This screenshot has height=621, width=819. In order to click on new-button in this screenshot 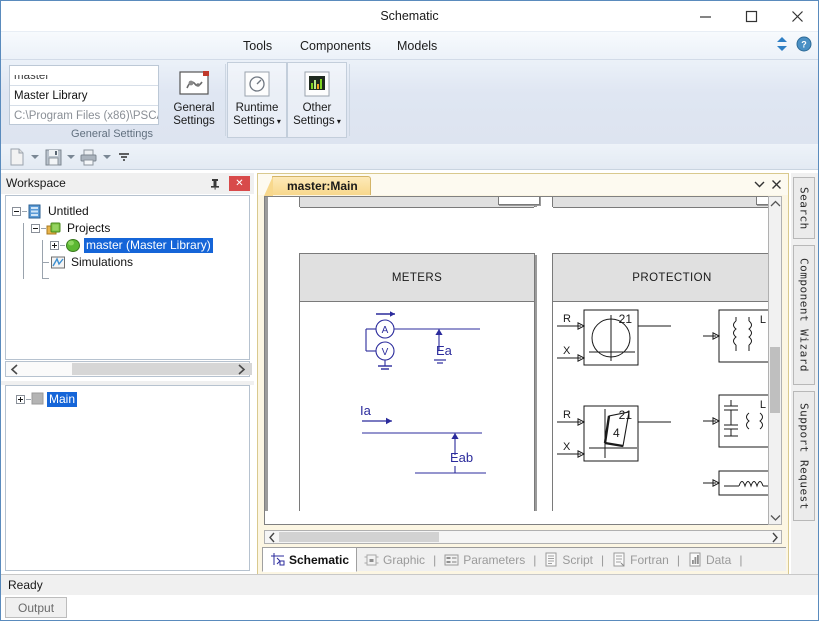, I will do `click(17, 157)`.